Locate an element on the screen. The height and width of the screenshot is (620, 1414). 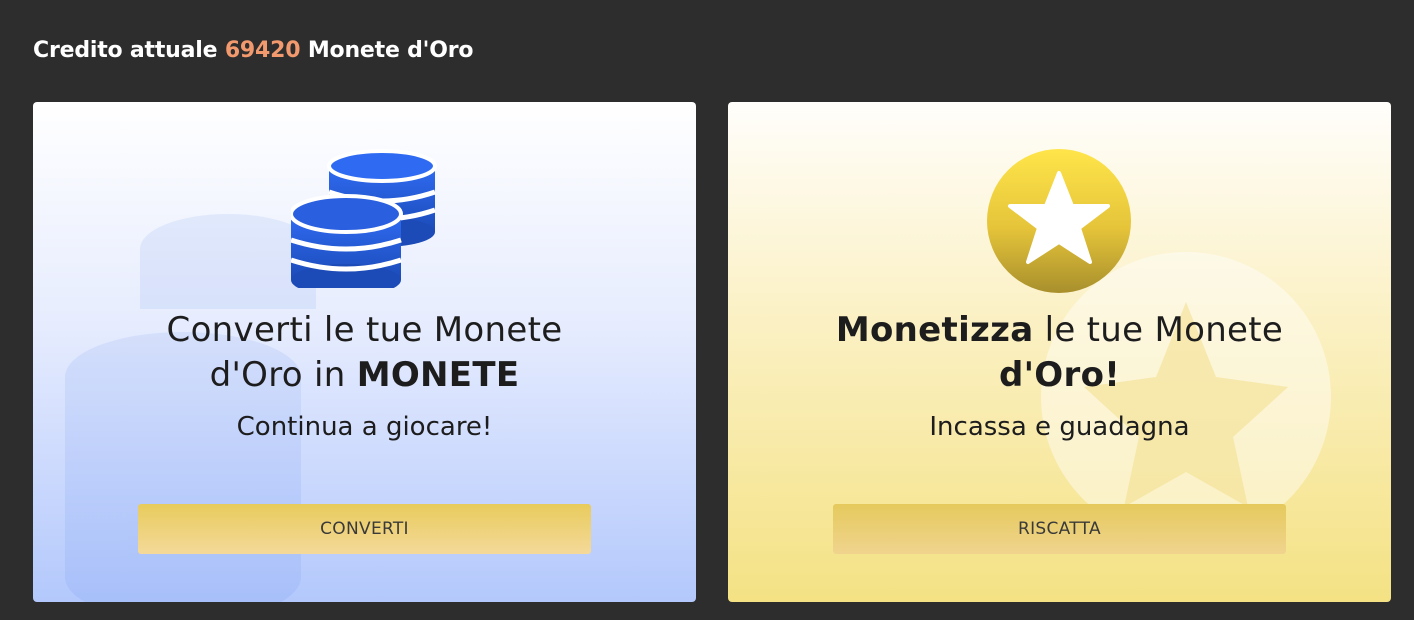
credit-label: Credito attuale is located at coordinates (125, 50).